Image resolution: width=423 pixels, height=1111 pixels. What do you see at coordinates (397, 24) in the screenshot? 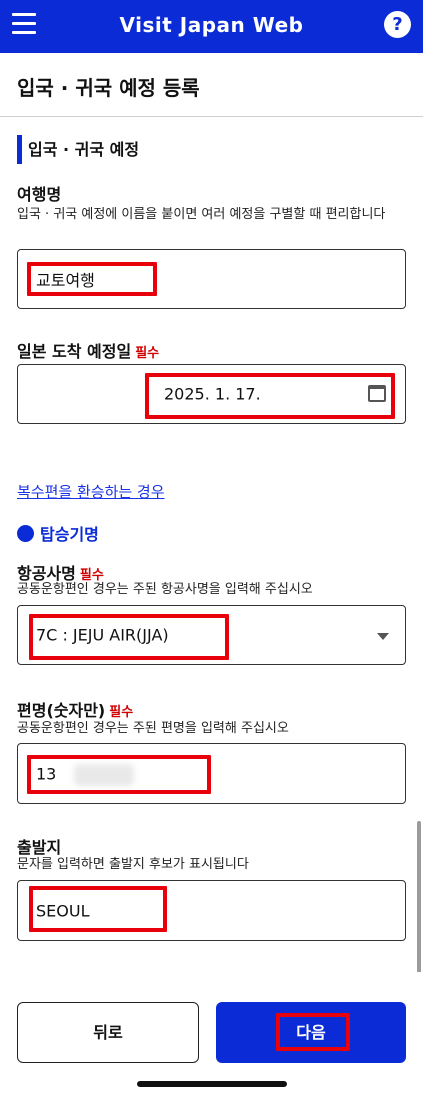
I see `question-icon: ?` at bounding box center [397, 24].